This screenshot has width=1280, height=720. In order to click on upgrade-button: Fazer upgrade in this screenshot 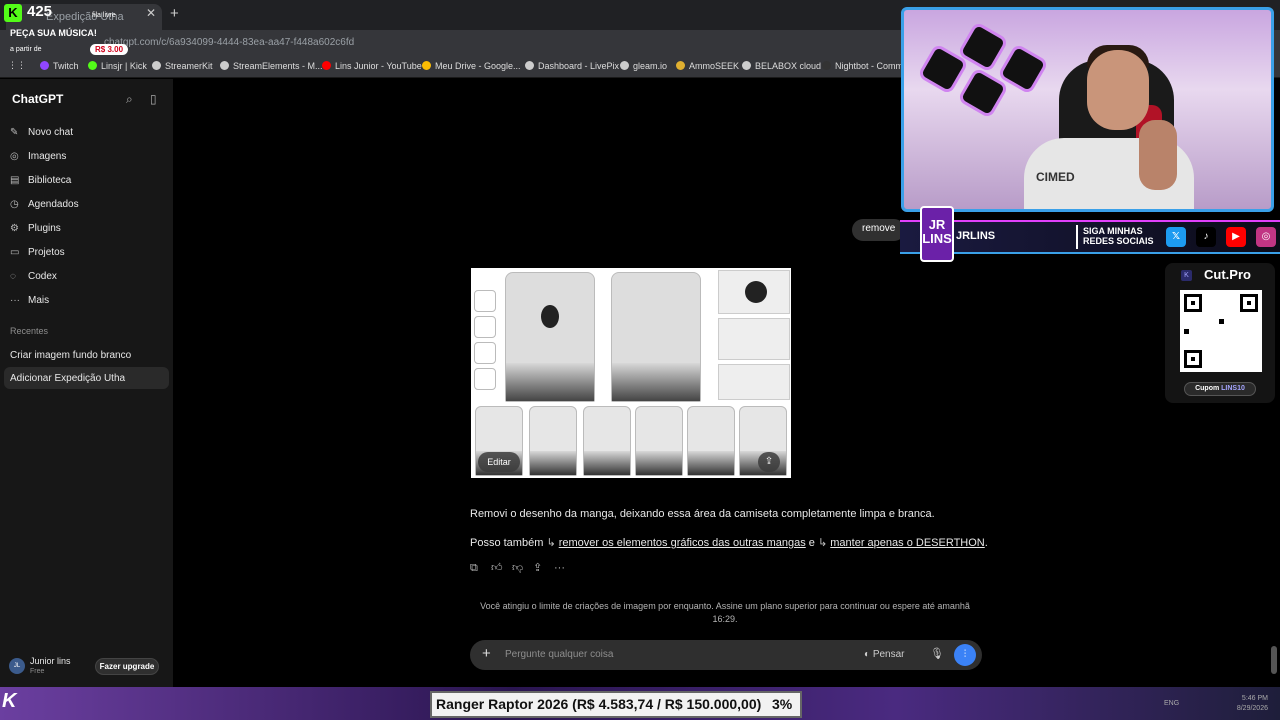, I will do `click(127, 666)`.